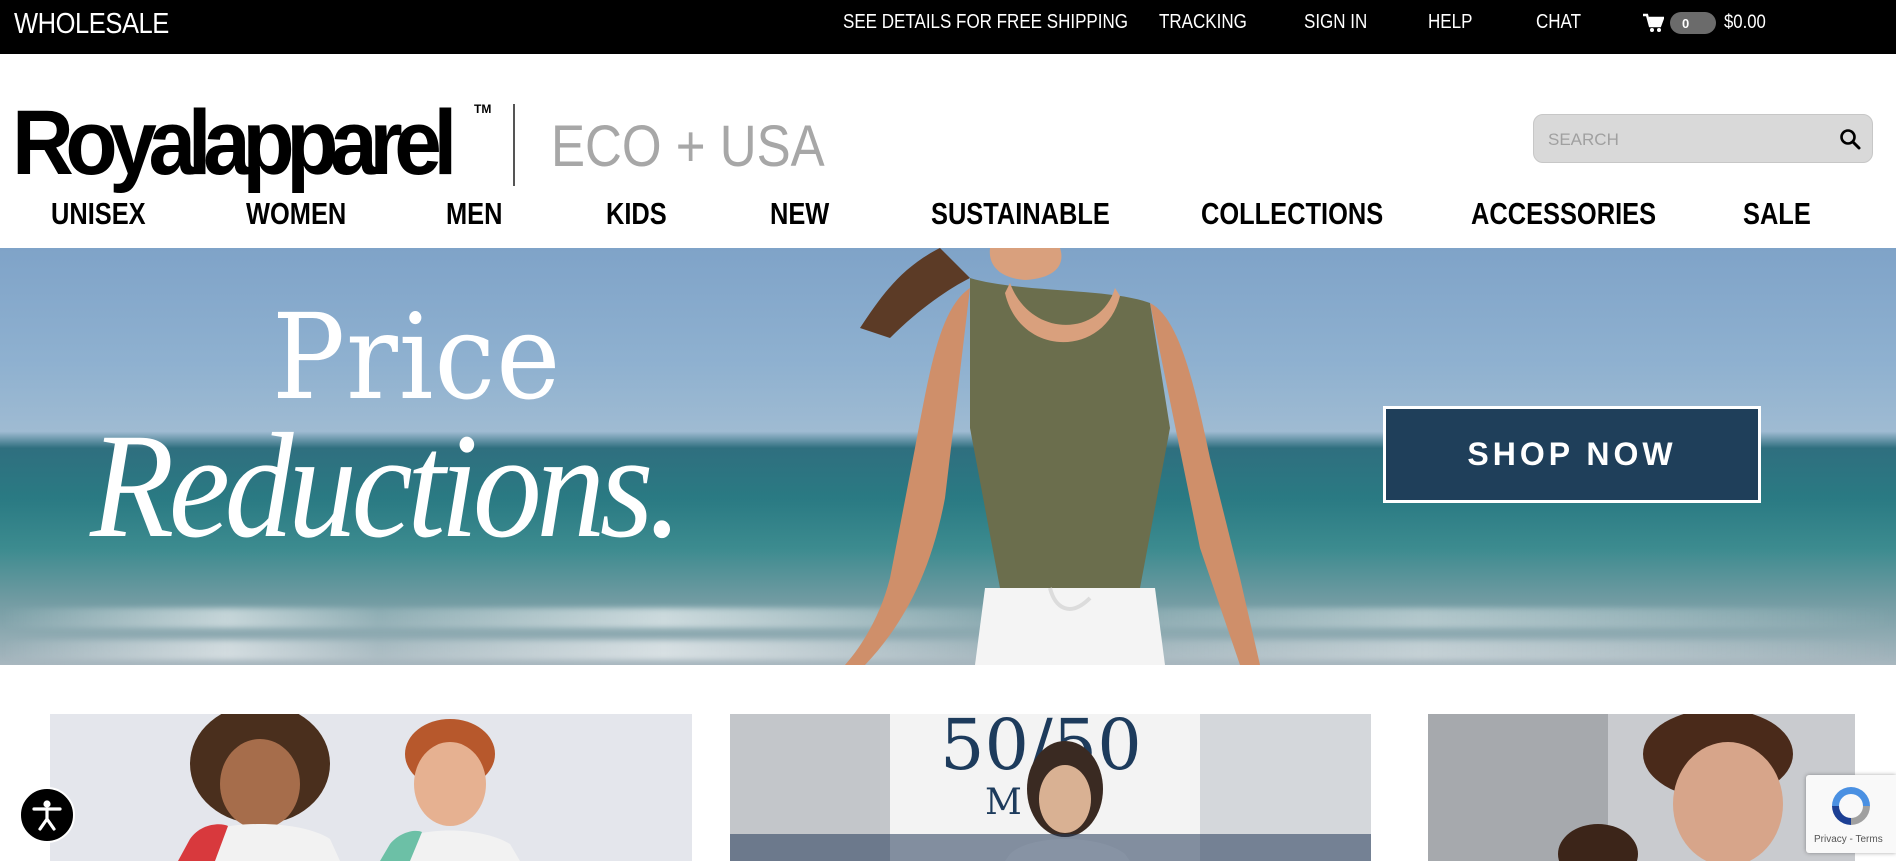  Describe the element at coordinates (1335, 22) in the screenshot. I see `sign-in-link: SIGN IN` at that location.